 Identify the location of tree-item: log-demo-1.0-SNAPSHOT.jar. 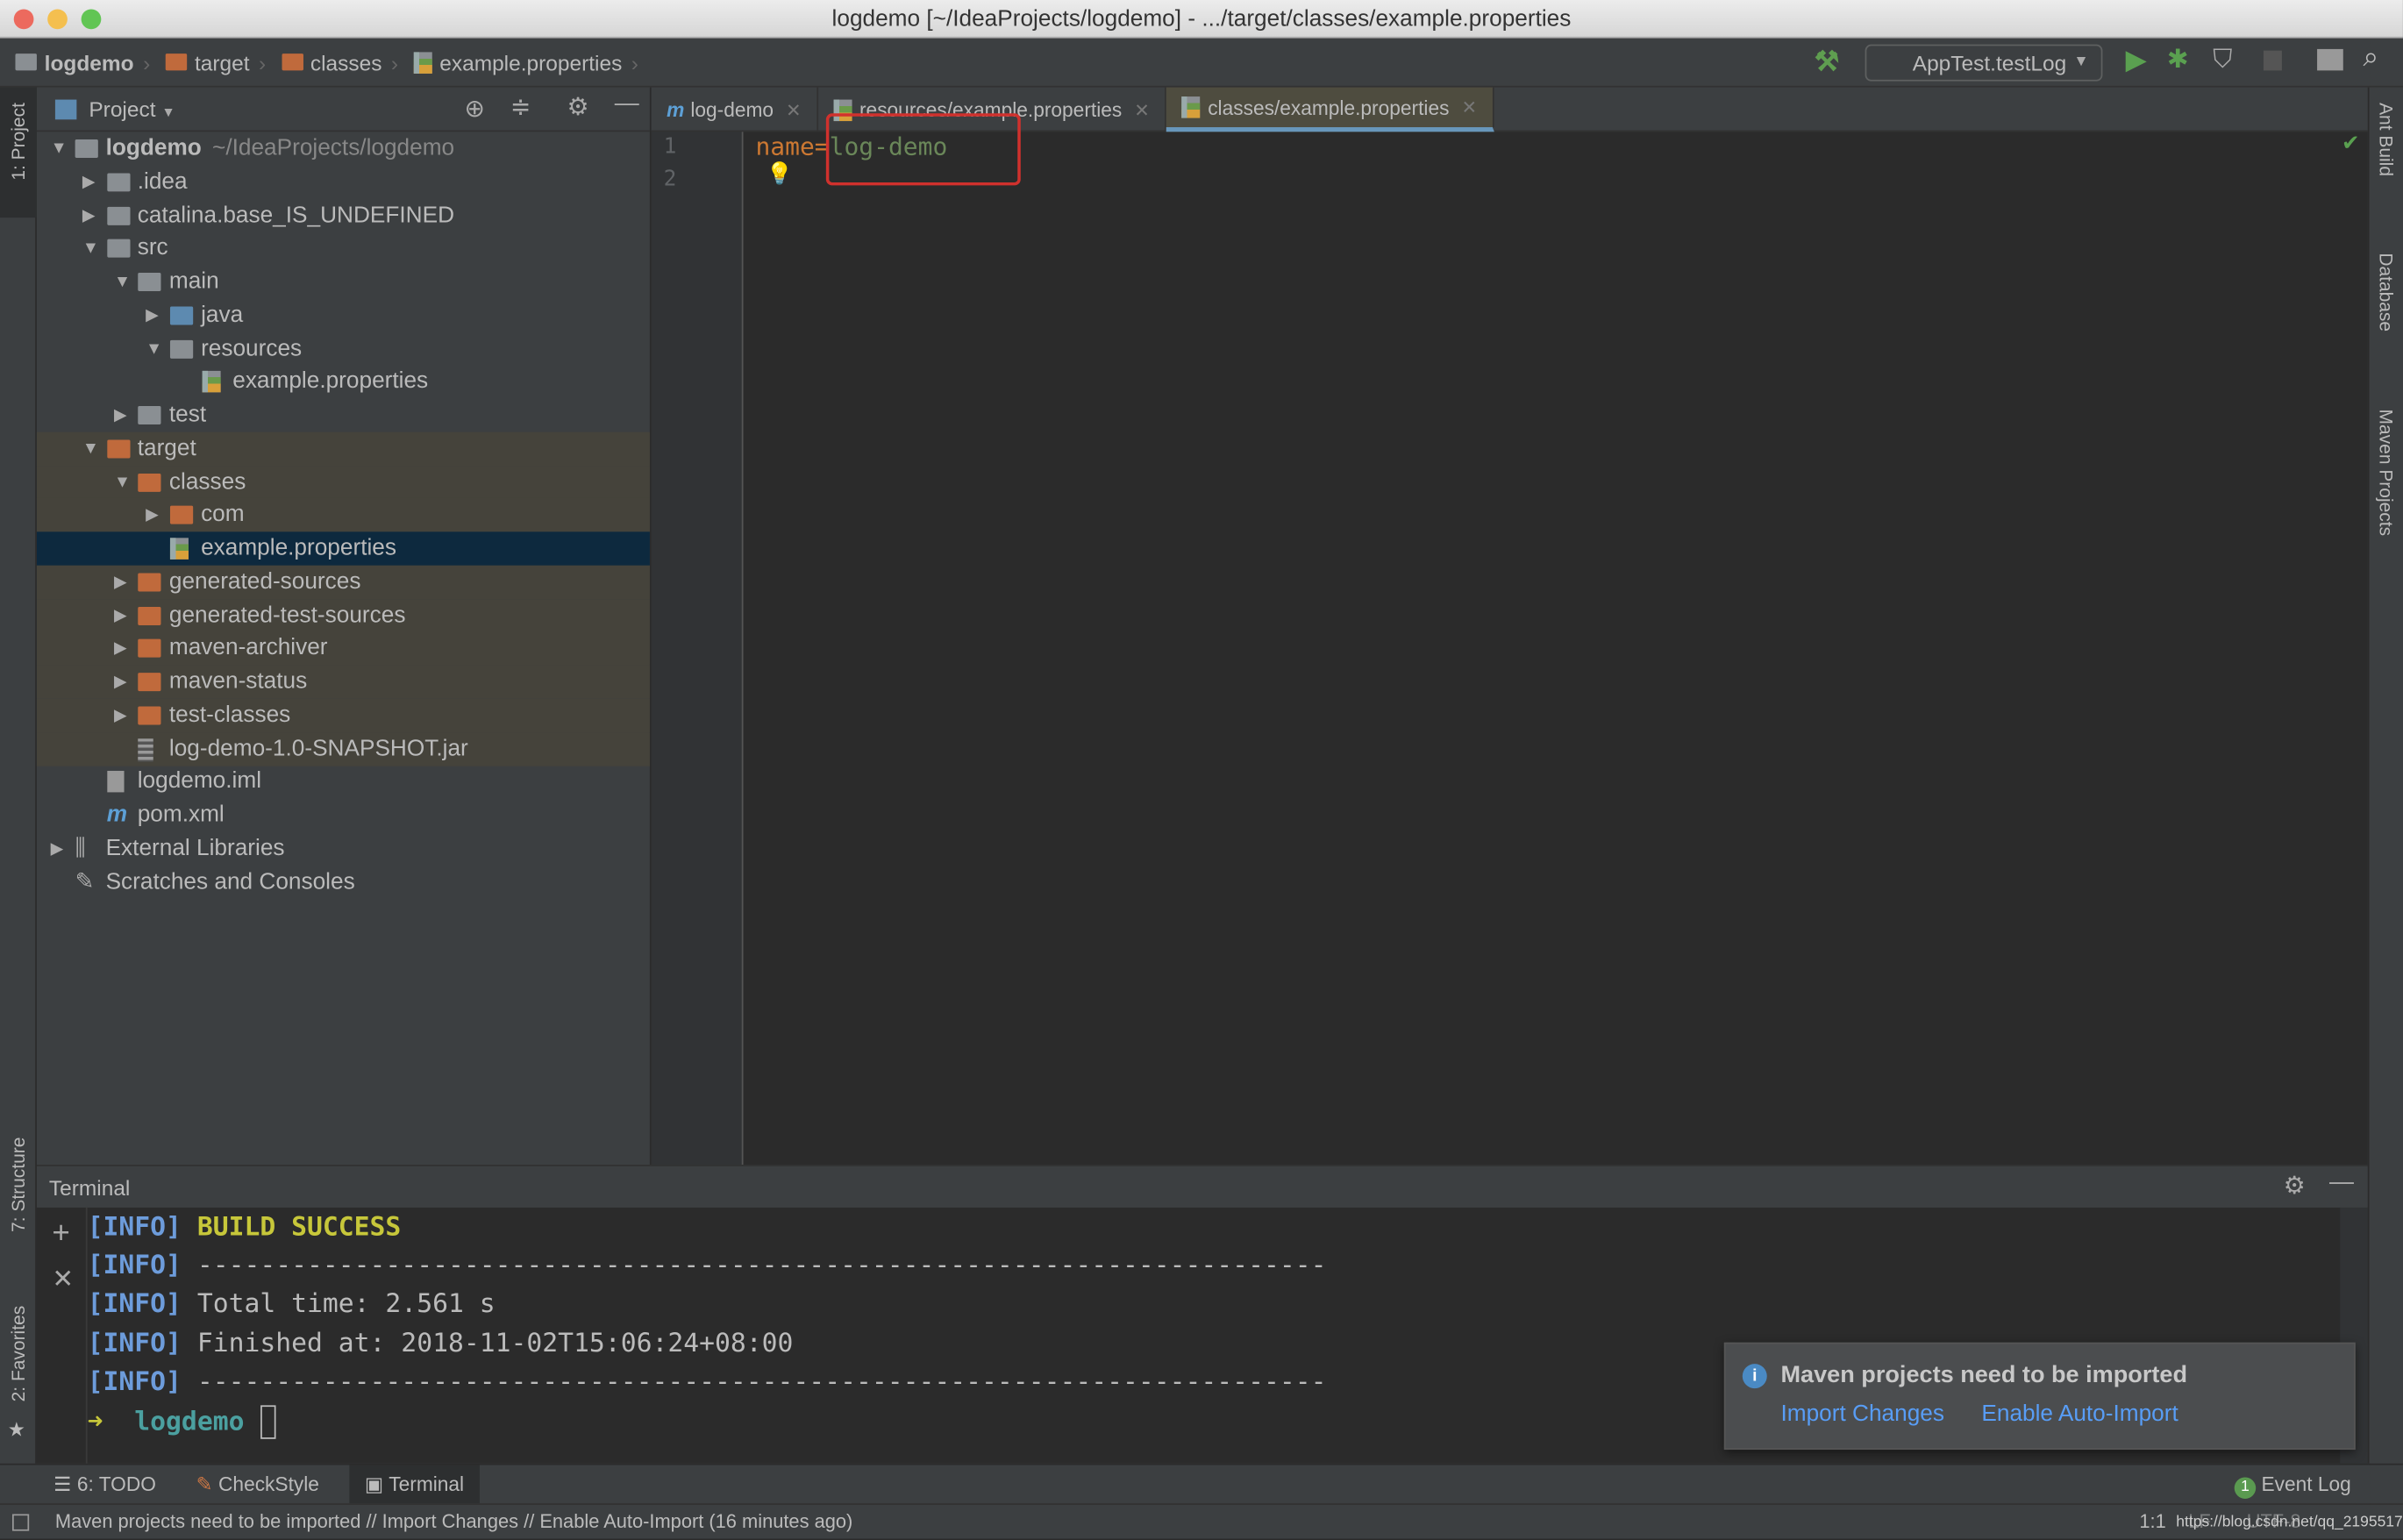
(343, 748).